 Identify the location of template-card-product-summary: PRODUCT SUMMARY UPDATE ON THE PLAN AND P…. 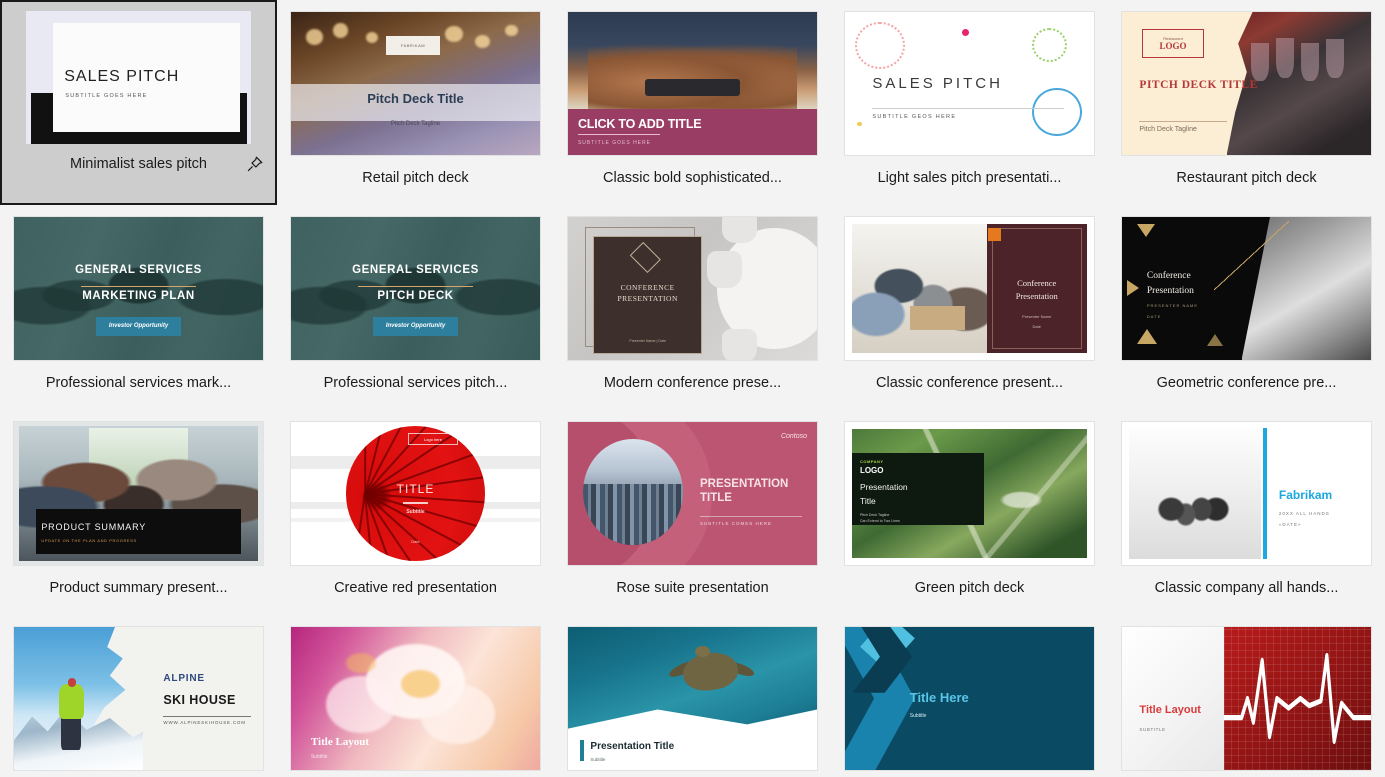
(138, 512).